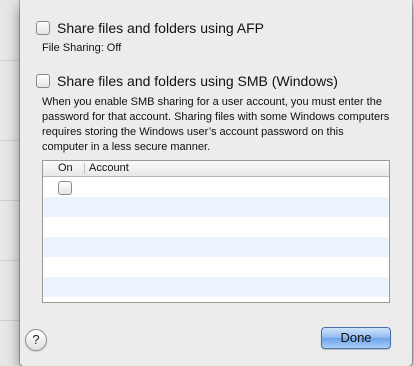 This screenshot has height=366, width=414. What do you see at coordinates (65, 188) in the screenshot?
I see `account-on-checkbox` at bounding box center [65, 188].